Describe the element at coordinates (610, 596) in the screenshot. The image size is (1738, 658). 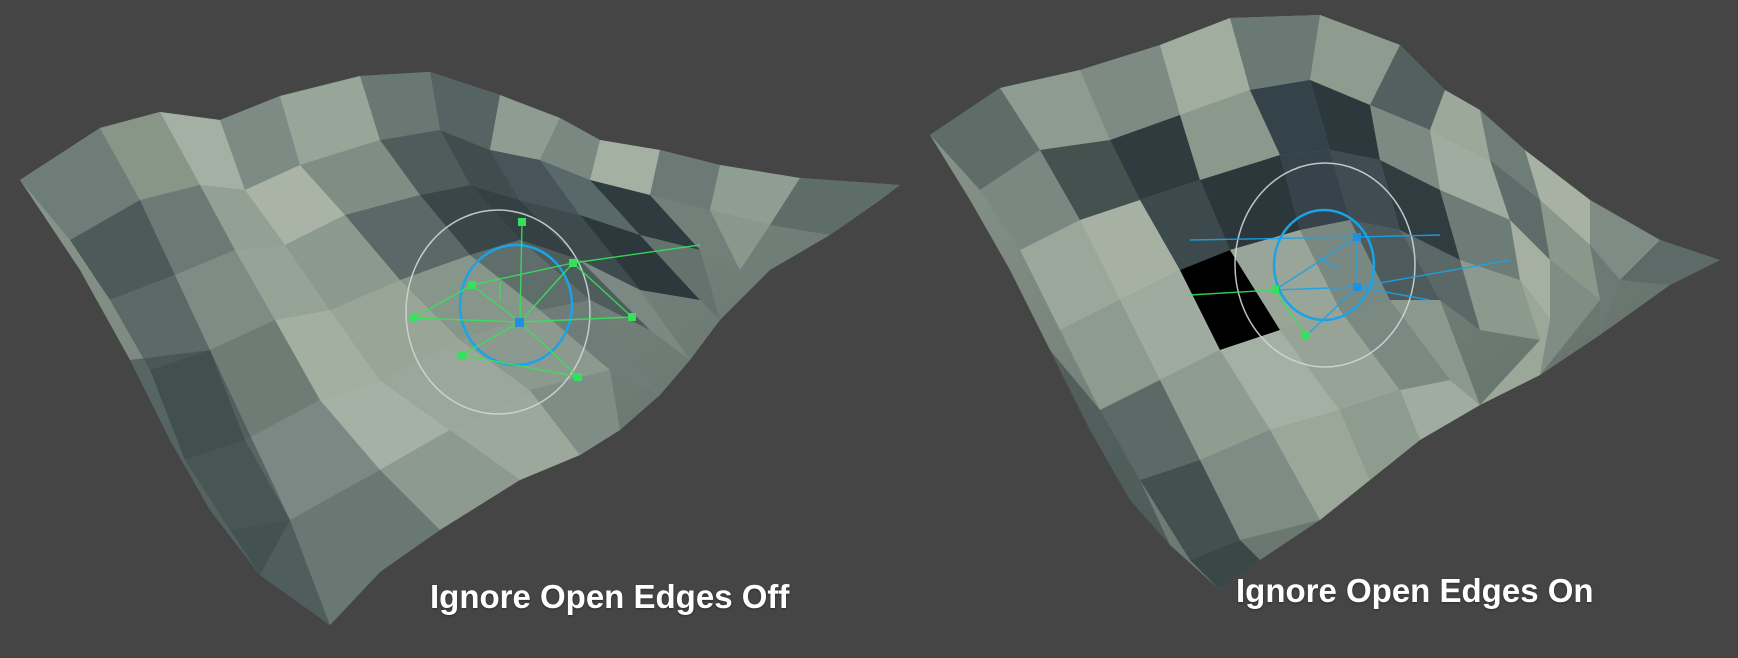
I see `caption-ignore-open-edges-off: Ignore Open Edges Off` at that location.